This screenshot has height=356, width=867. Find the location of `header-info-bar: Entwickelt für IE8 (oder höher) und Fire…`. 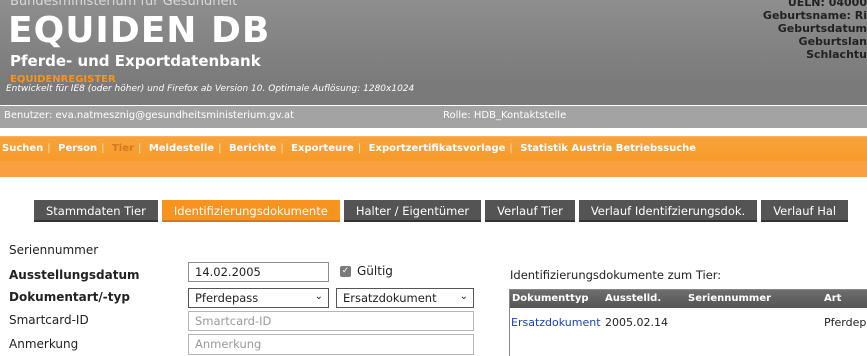

header-info-bar: Entwickelt für IE8 (oder höher) und Fire… is located at coordinates (433, 94).